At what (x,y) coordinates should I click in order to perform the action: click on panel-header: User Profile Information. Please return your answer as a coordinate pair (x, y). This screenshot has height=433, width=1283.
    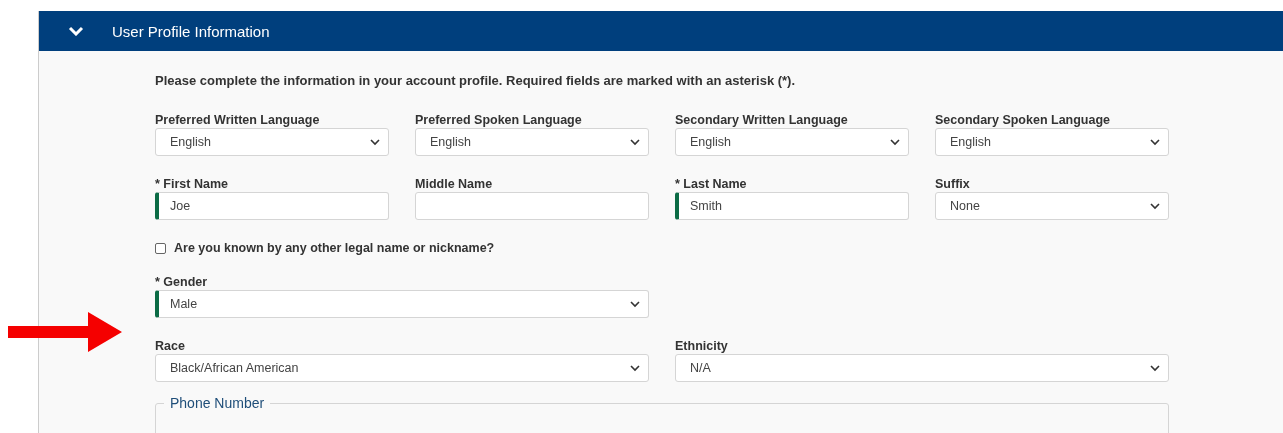
    Looking at the image, I should click on (661, 31).